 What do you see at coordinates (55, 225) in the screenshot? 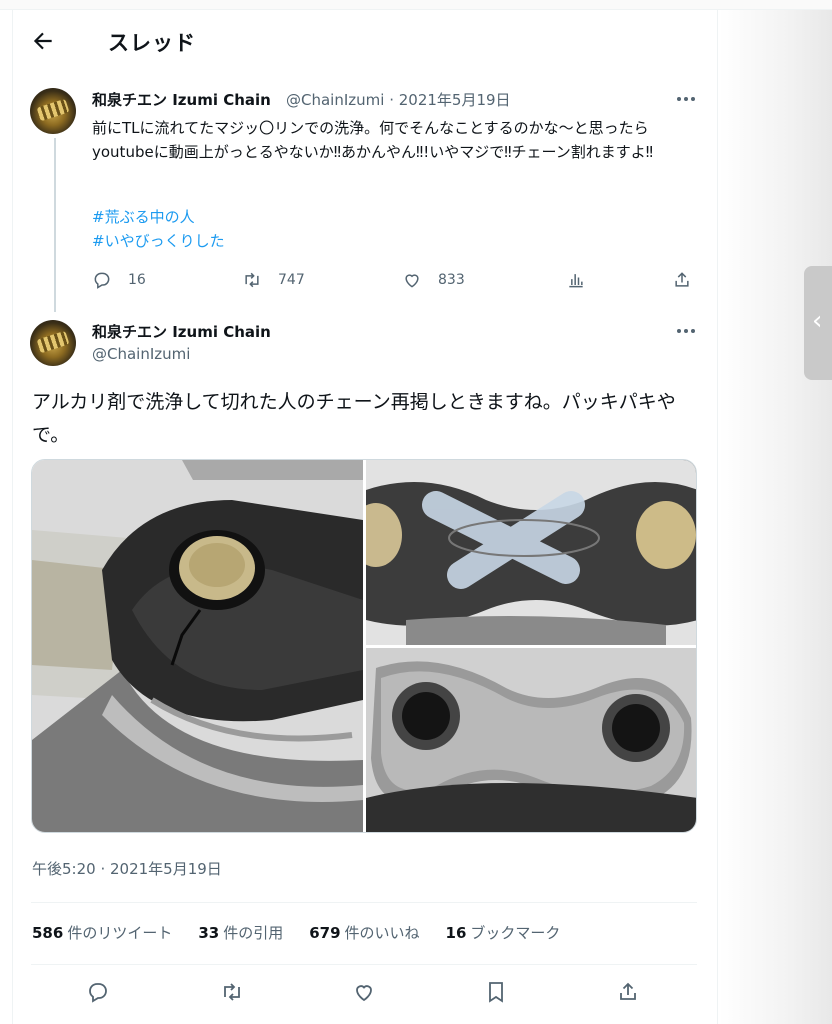
I see `thread-connector-line` at bounding box center [55, 225].